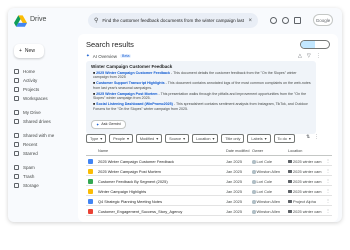 The image size is (350, 250). What do you see at coordinates (31, 98) in the screenshot?
I see `sidebar-item-workspaces: Workspaces` at bounding box center [31, 98].